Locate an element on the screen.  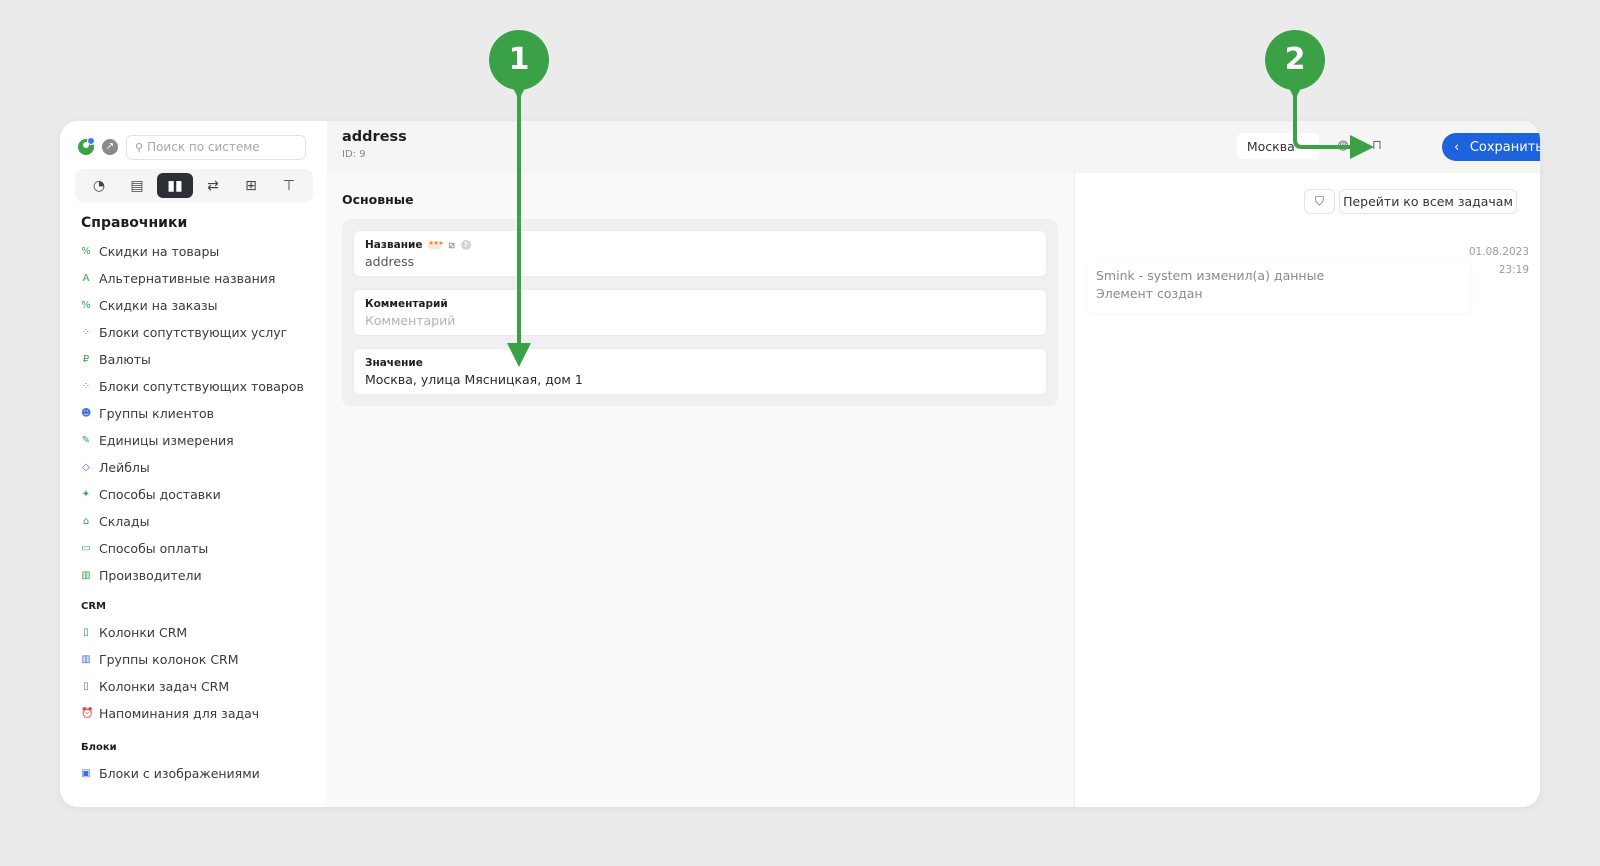
sidebar-item-label: Альтернативные названия is located at coordinates (187, 278).